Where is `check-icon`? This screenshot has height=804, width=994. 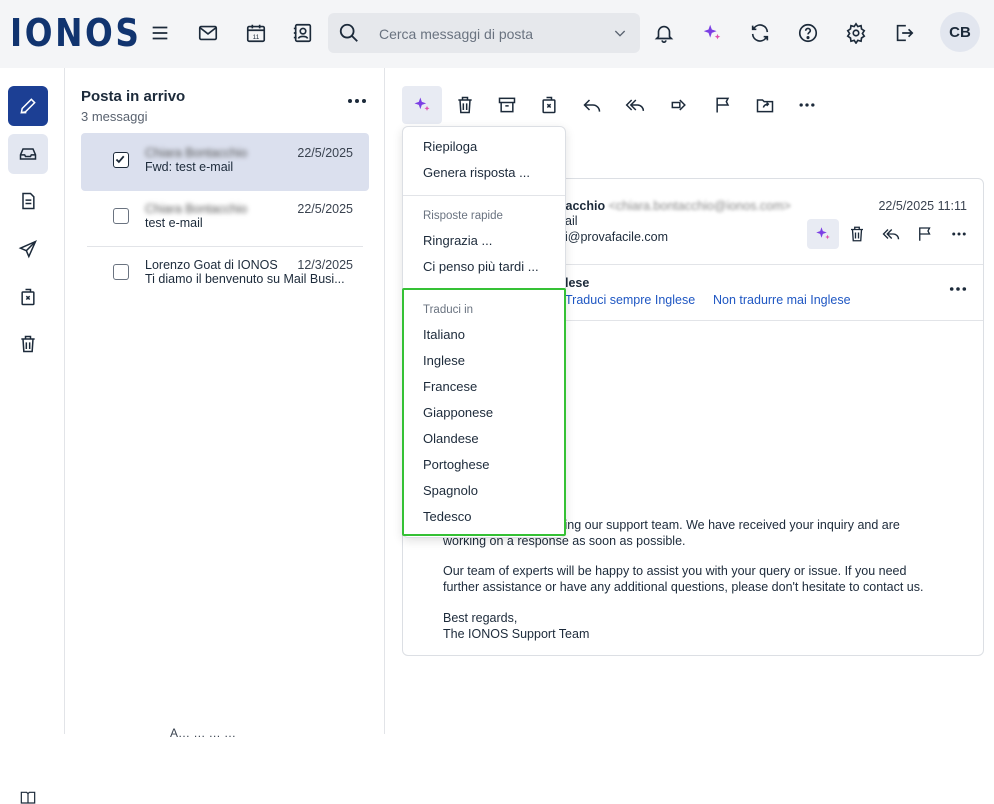 check-icon is located at coordinates (120, 159).